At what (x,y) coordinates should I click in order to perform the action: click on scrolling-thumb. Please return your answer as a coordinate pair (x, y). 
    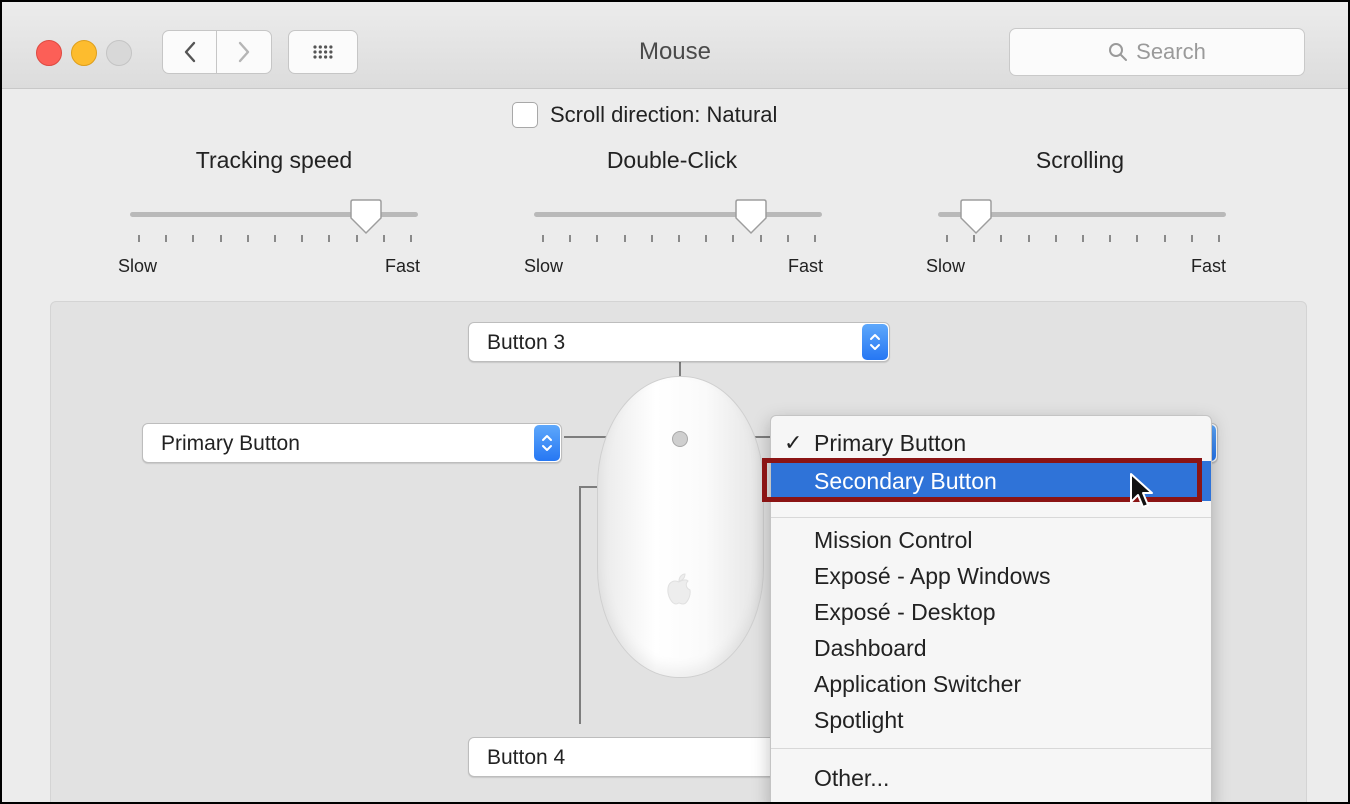
    Looking at the image, I should click on (976, 217).